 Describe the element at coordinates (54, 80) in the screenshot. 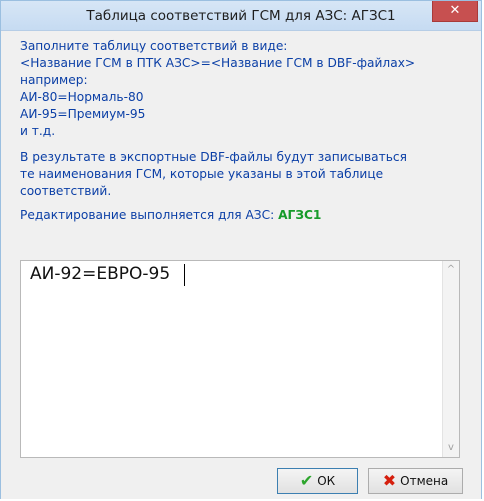

I see `instruction-line-3: например:` at that location.